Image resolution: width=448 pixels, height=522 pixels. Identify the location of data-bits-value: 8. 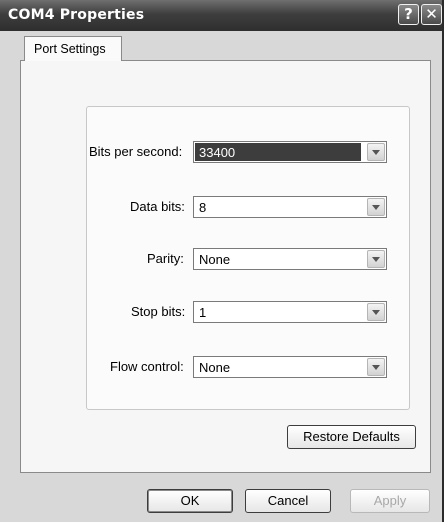
(203, 207).